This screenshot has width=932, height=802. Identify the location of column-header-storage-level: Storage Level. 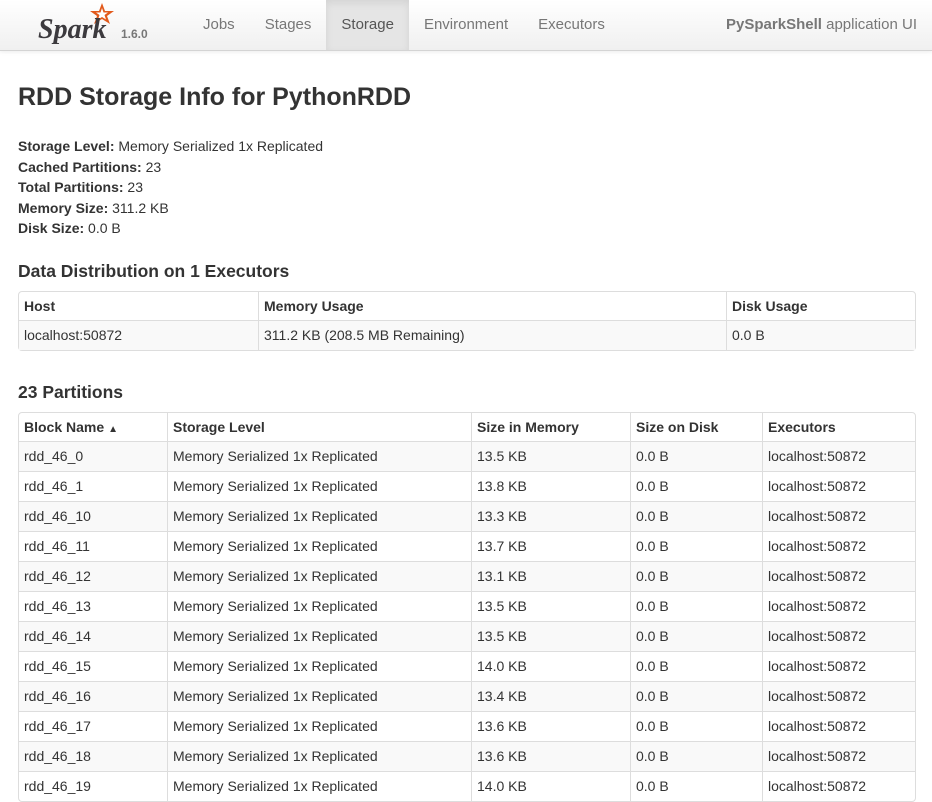
(319, 426).